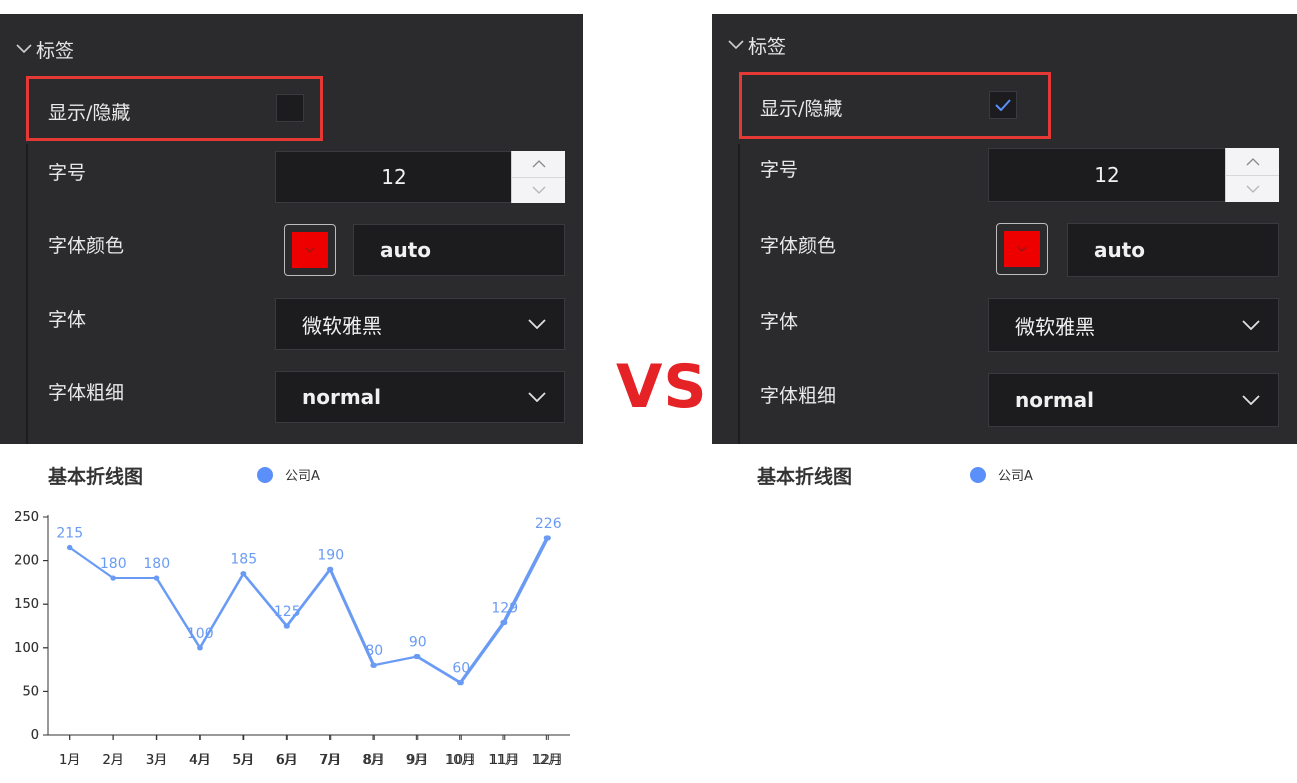 The width and height of the screenshot is (1297, 783). I want to click on data-label: 60, so click(461, 669).